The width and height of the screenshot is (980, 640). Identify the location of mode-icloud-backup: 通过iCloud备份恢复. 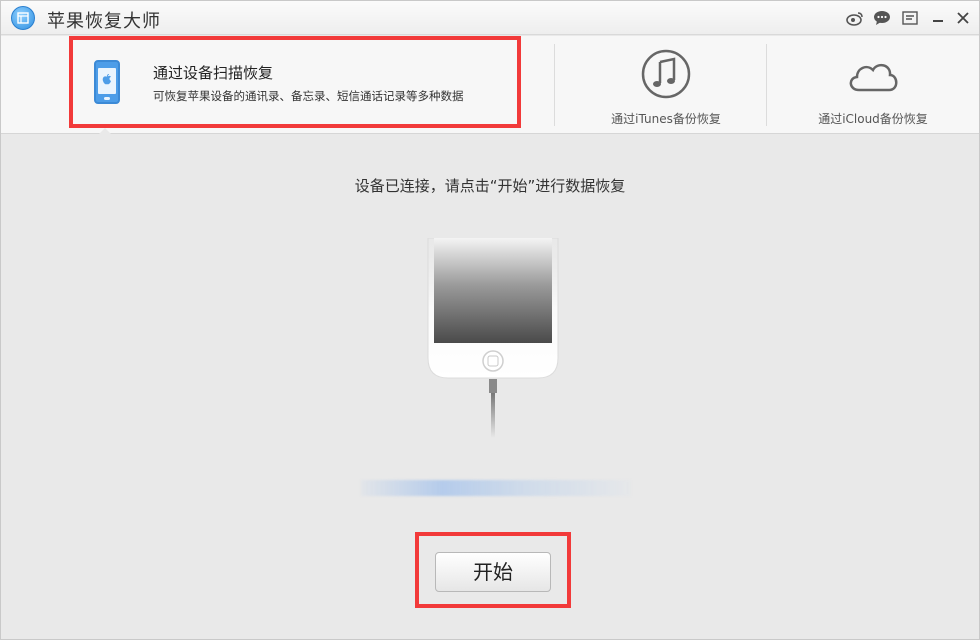
(873, 88).